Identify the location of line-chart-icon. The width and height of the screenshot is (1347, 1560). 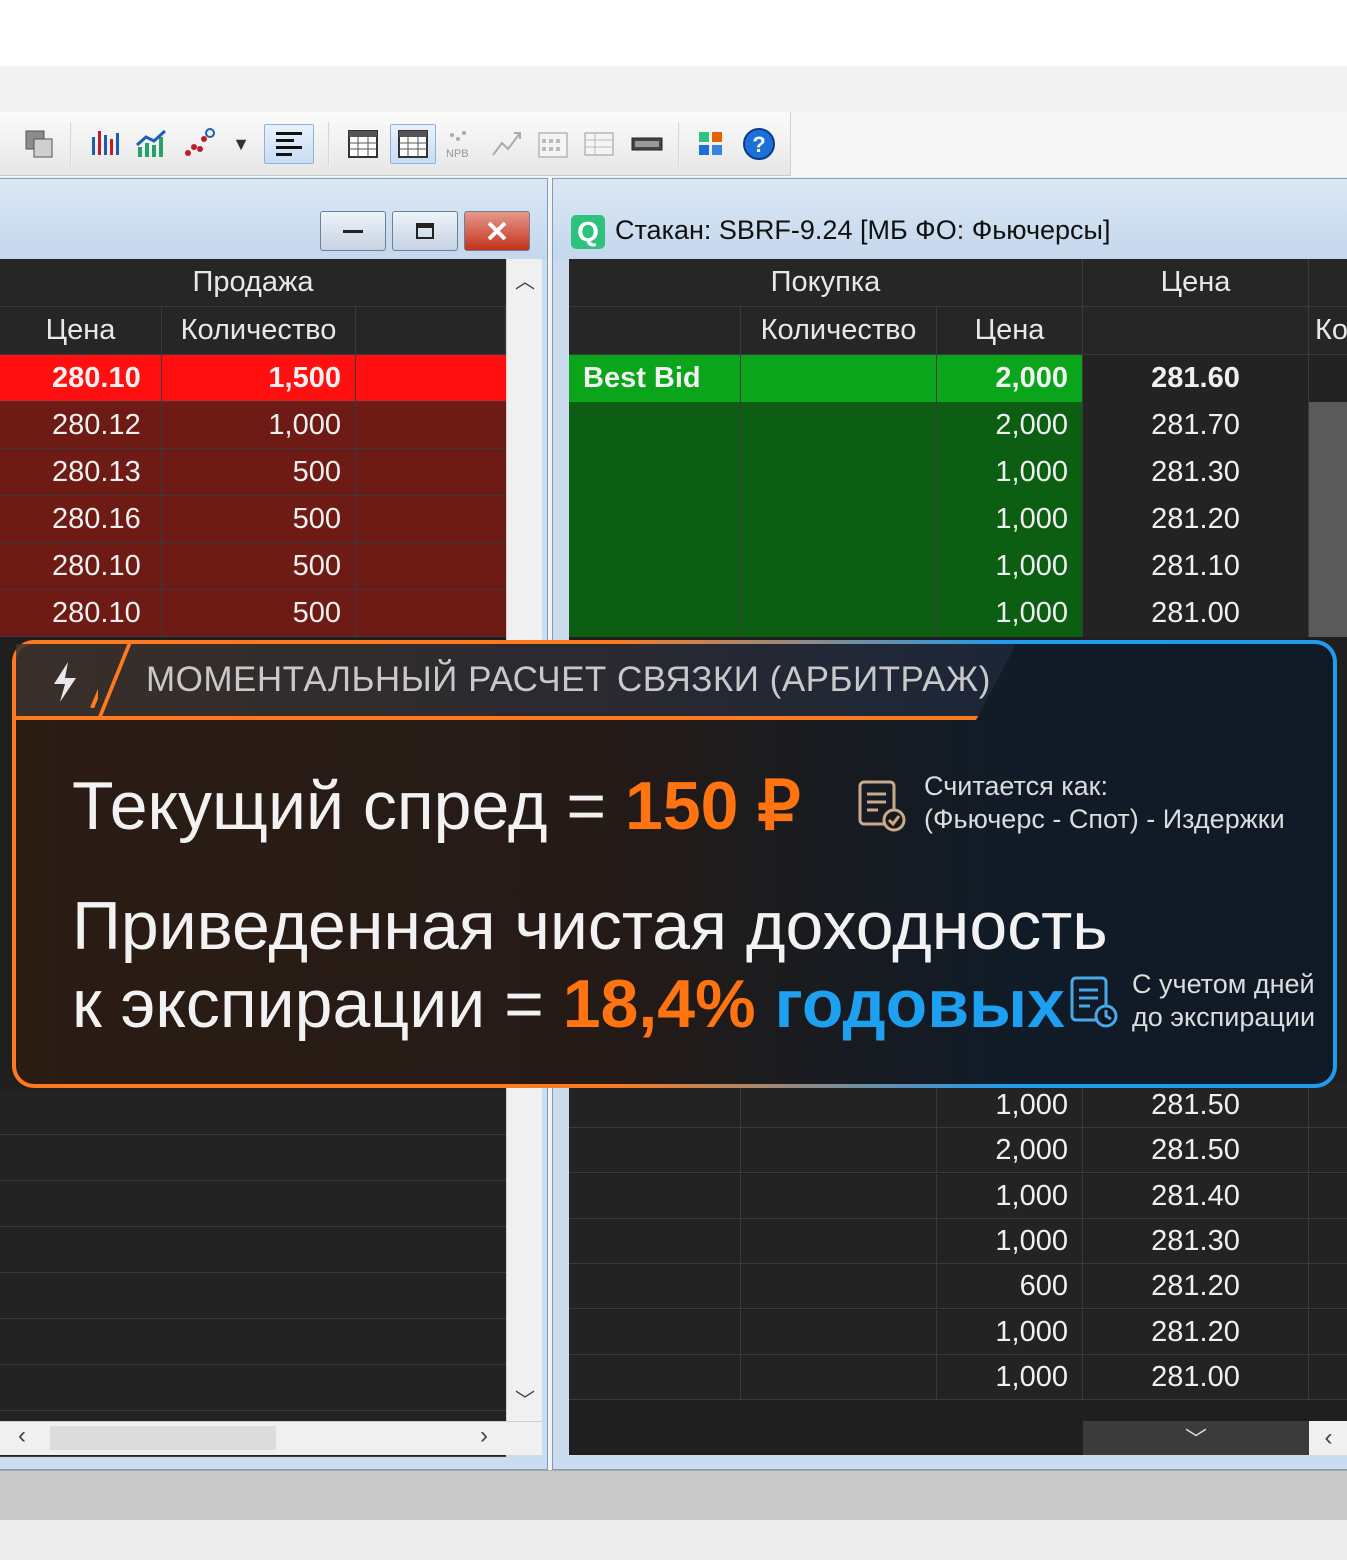
(151, 144).